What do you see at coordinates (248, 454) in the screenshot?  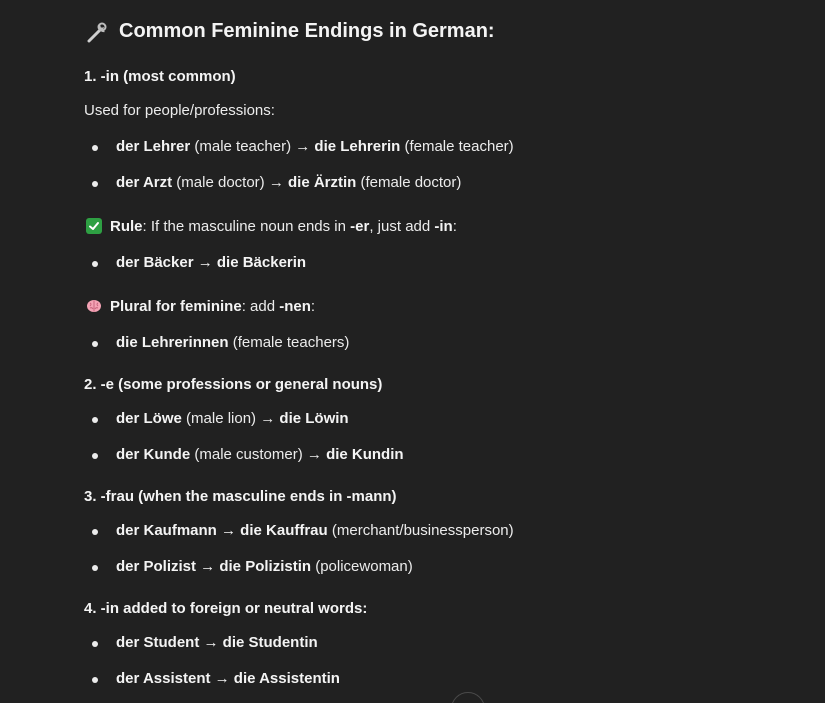 I see `list-item: der Kunde (male customer) → die Kundin` at bounding box center [248, 454].